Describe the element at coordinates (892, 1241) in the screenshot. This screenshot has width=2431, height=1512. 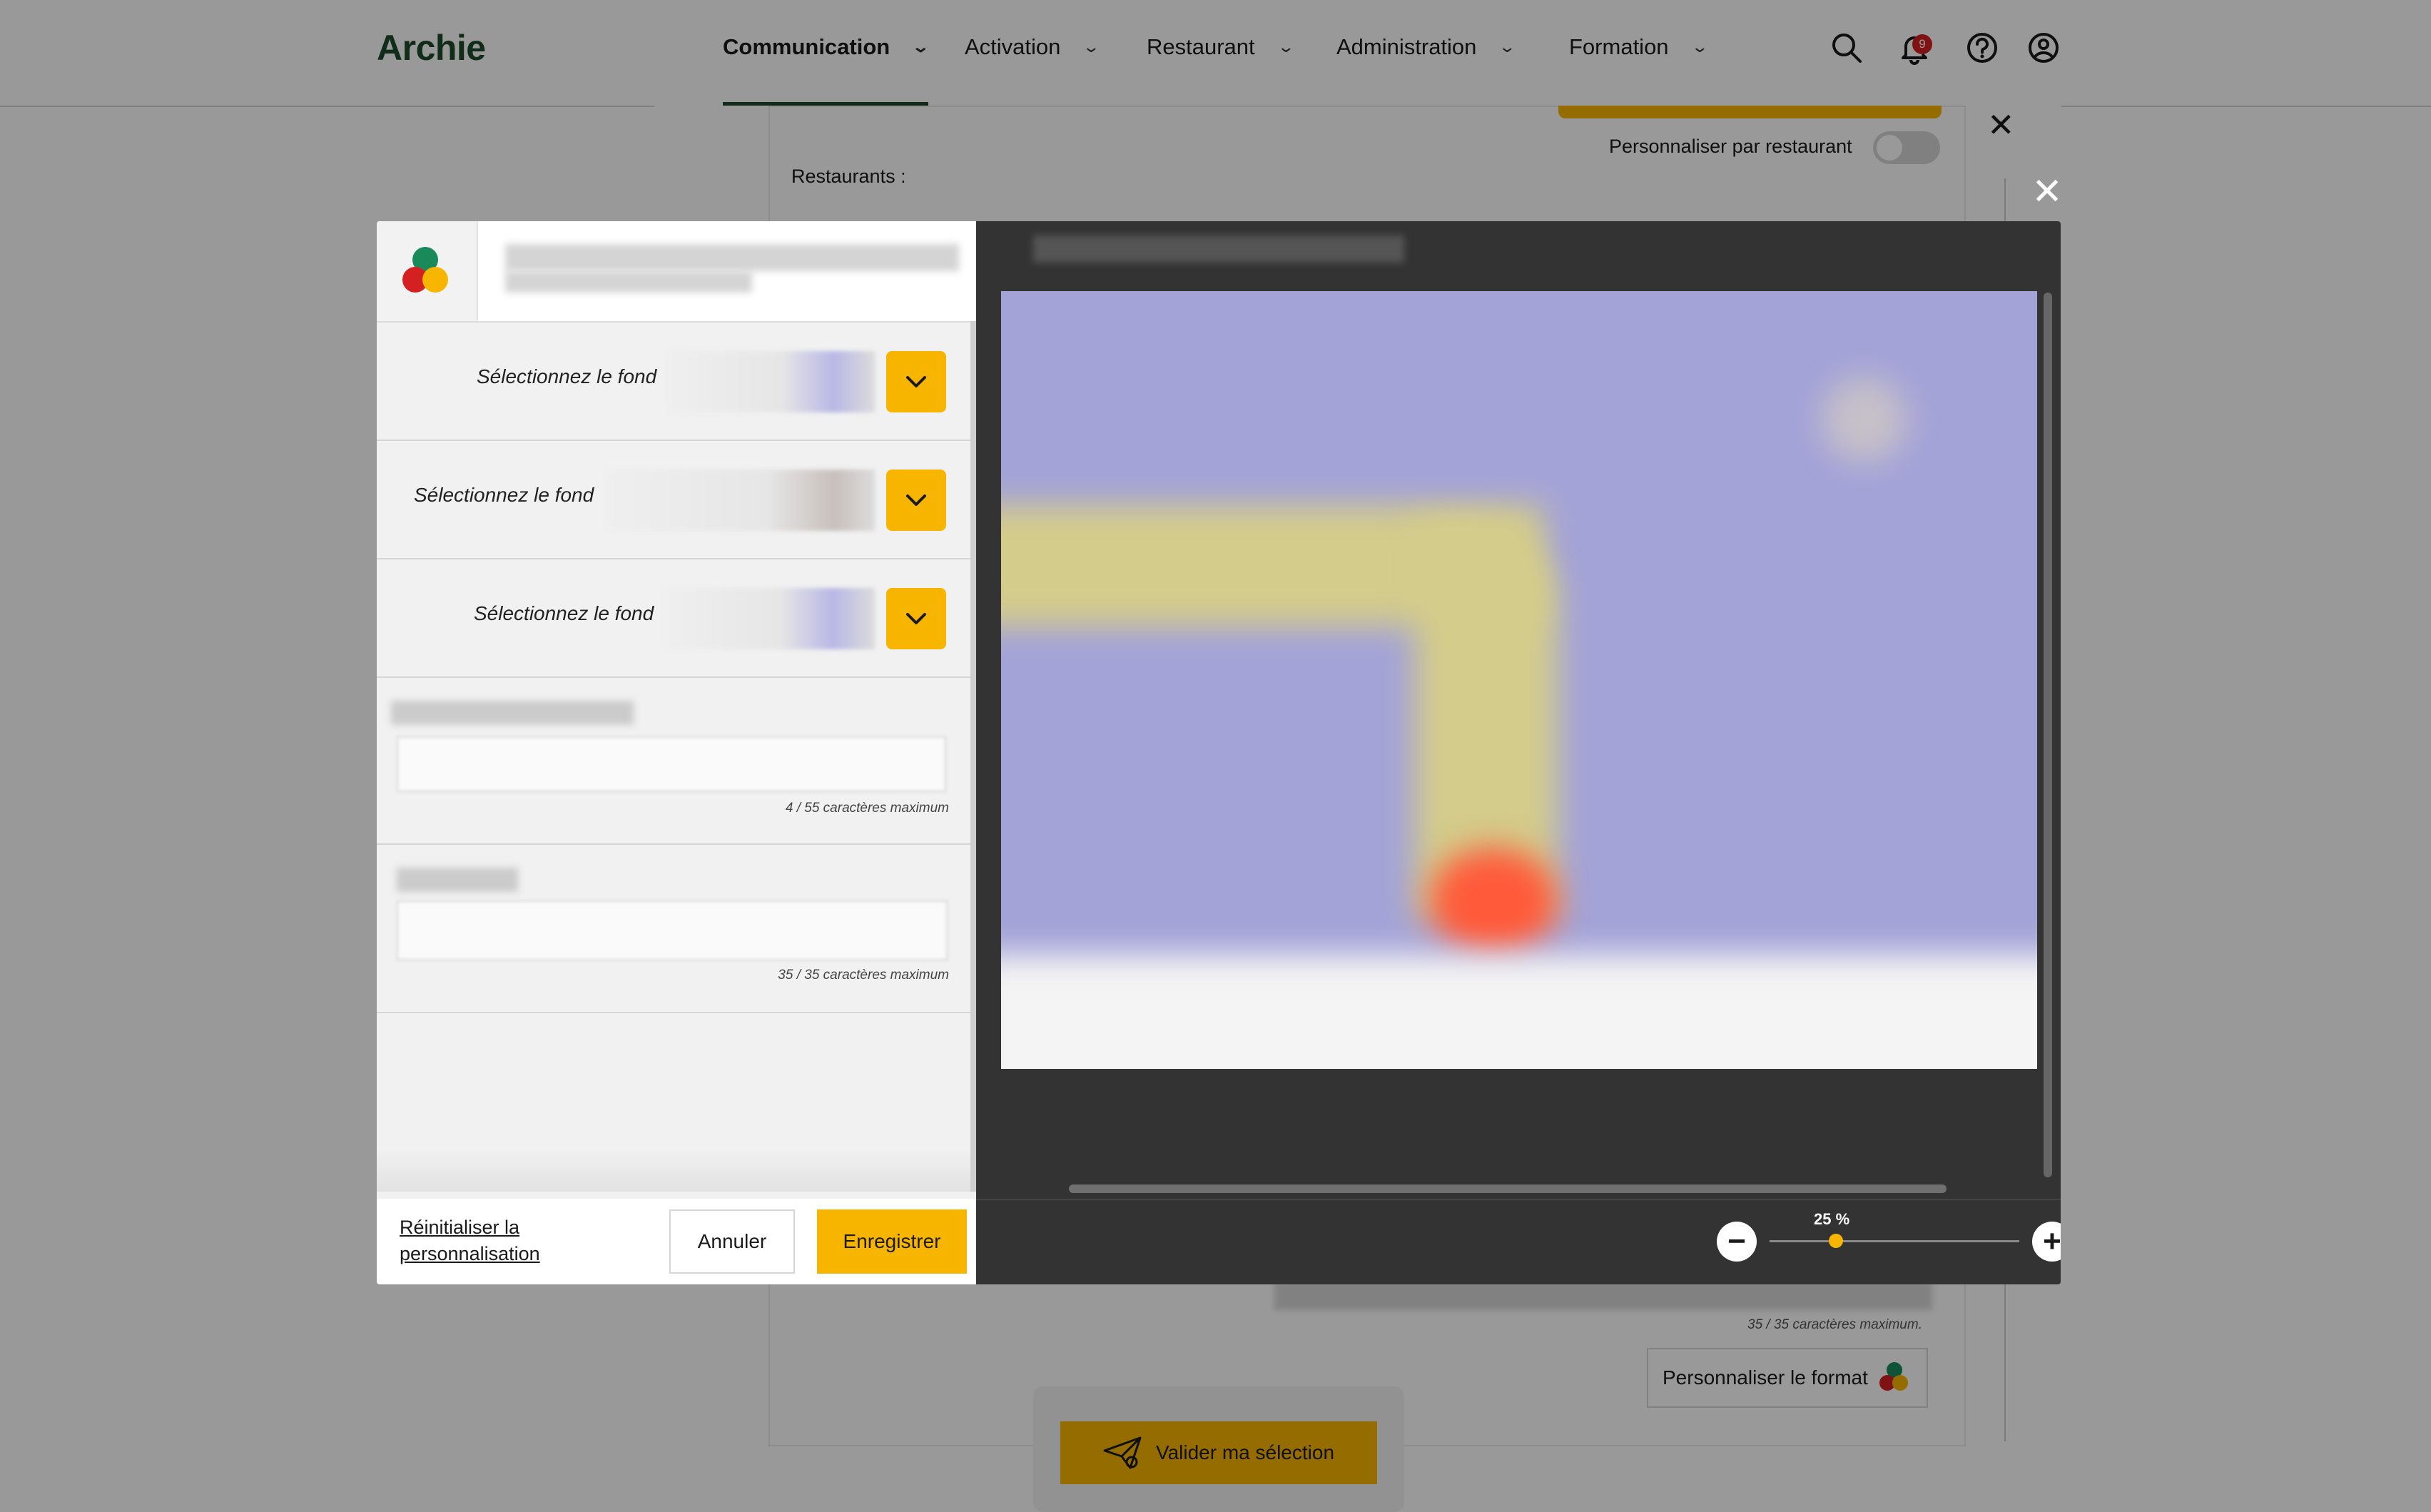
I see `save-button: Enregistrer` at that location.